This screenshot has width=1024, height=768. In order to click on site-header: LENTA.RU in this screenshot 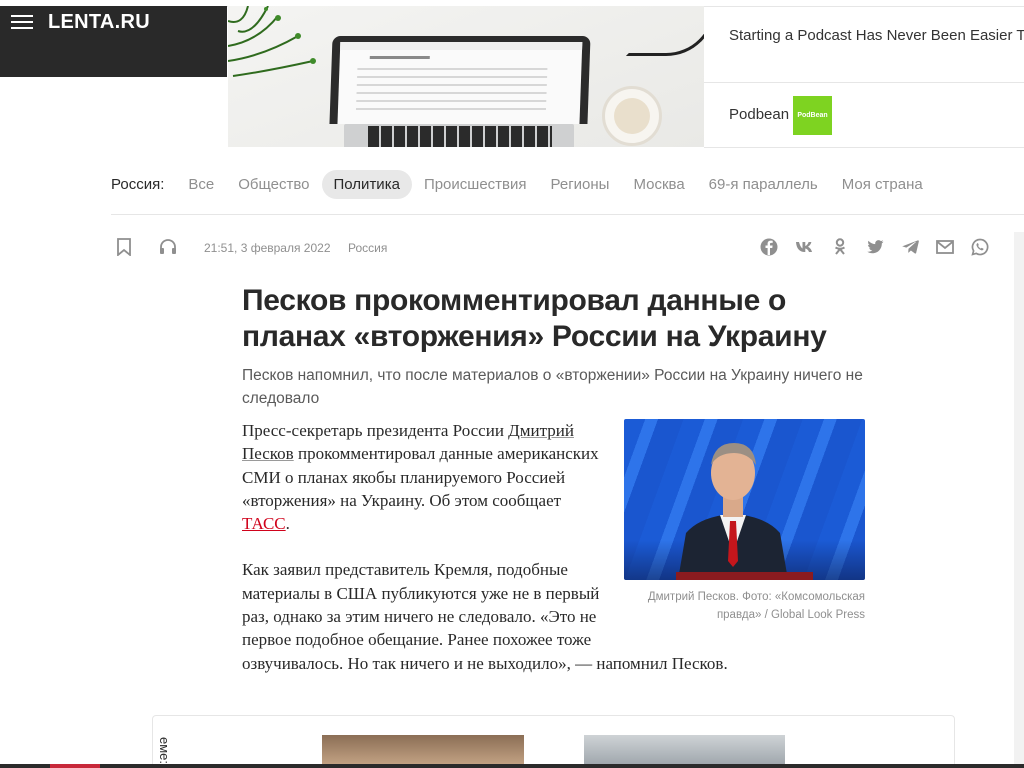, I will do `click(113, 41)`.